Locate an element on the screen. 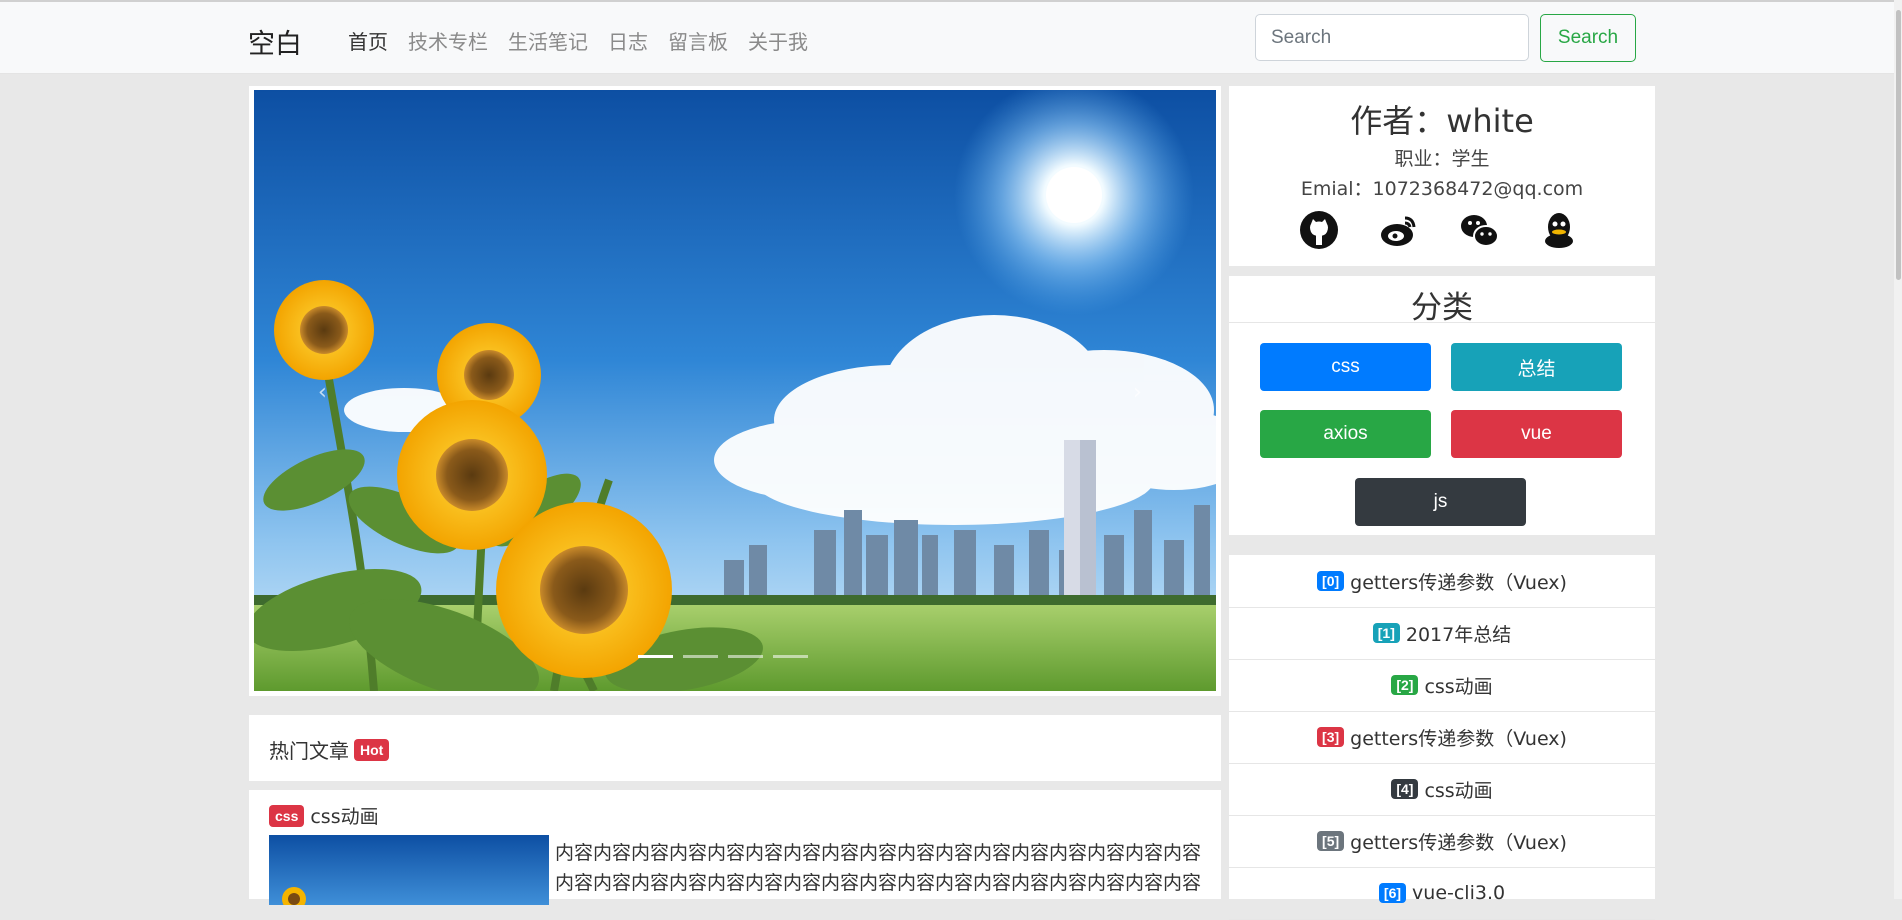 The height and width of the screenshot is (920, 1902). category-button-js: js is located at coordinates (1440, 502).